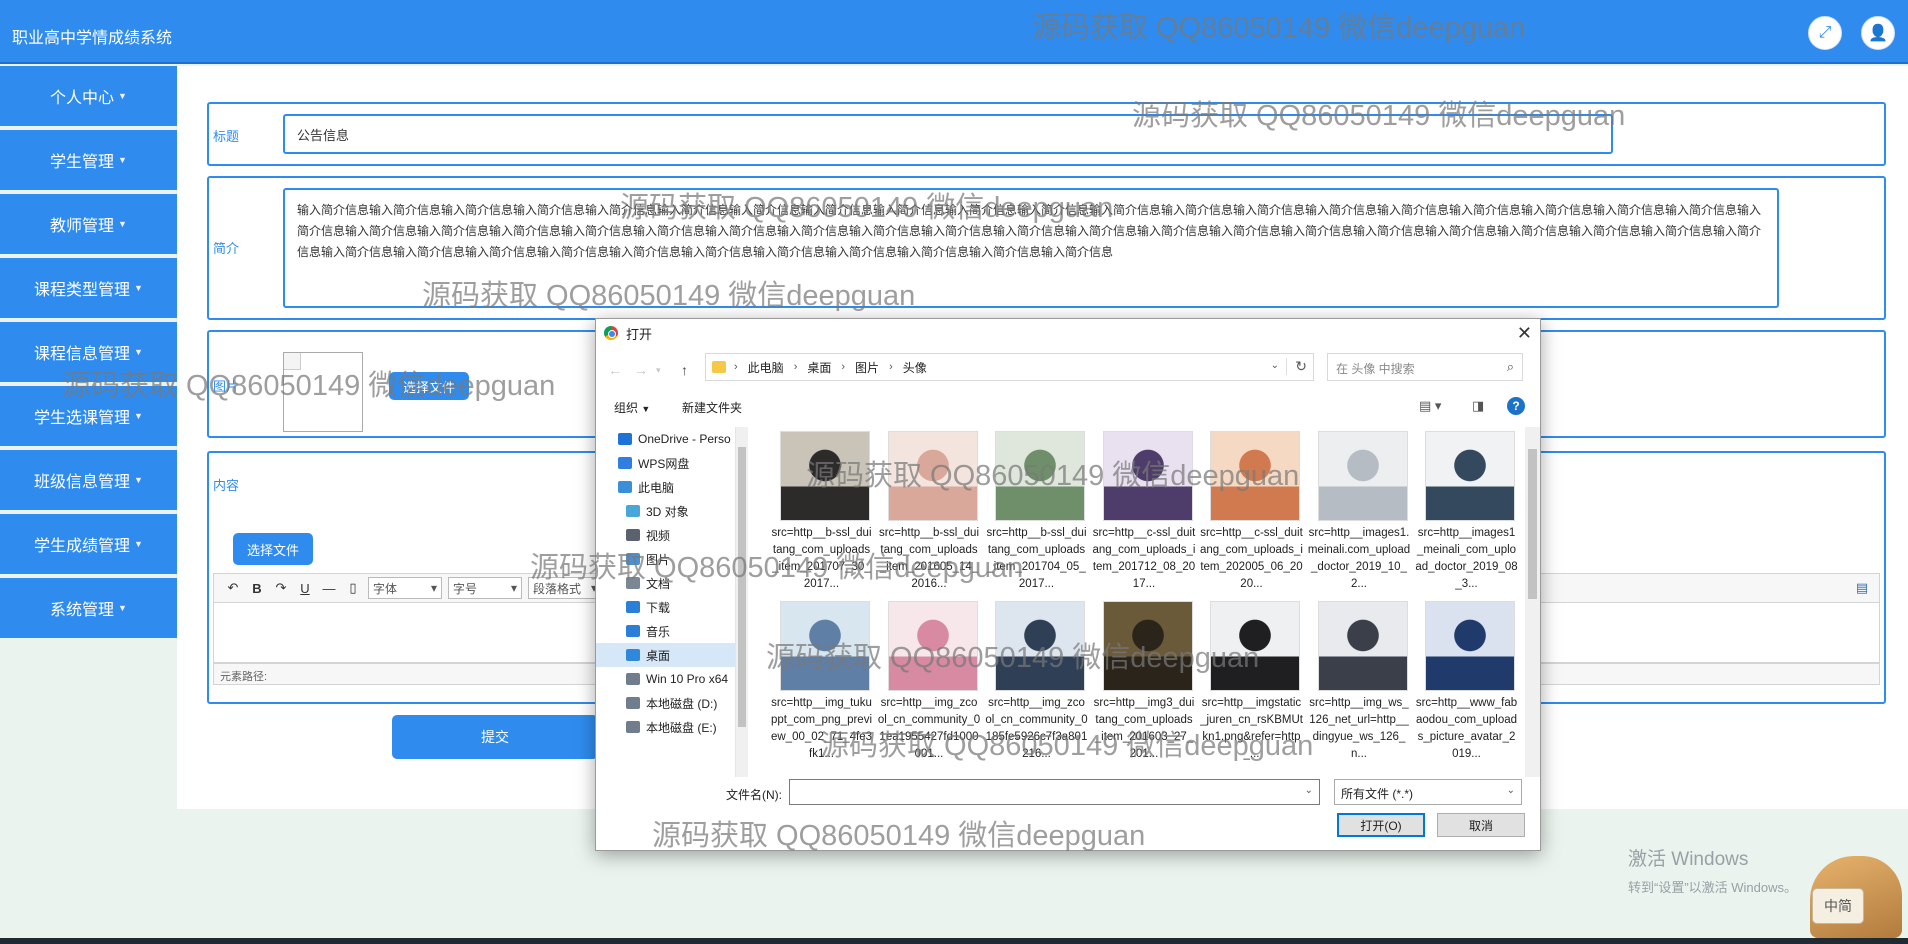 The image size is (1908, 944). Describe the element at coordinates (1532, 524) in the screenshot. I see `file-grid-scrollbar-thumb` at that location.